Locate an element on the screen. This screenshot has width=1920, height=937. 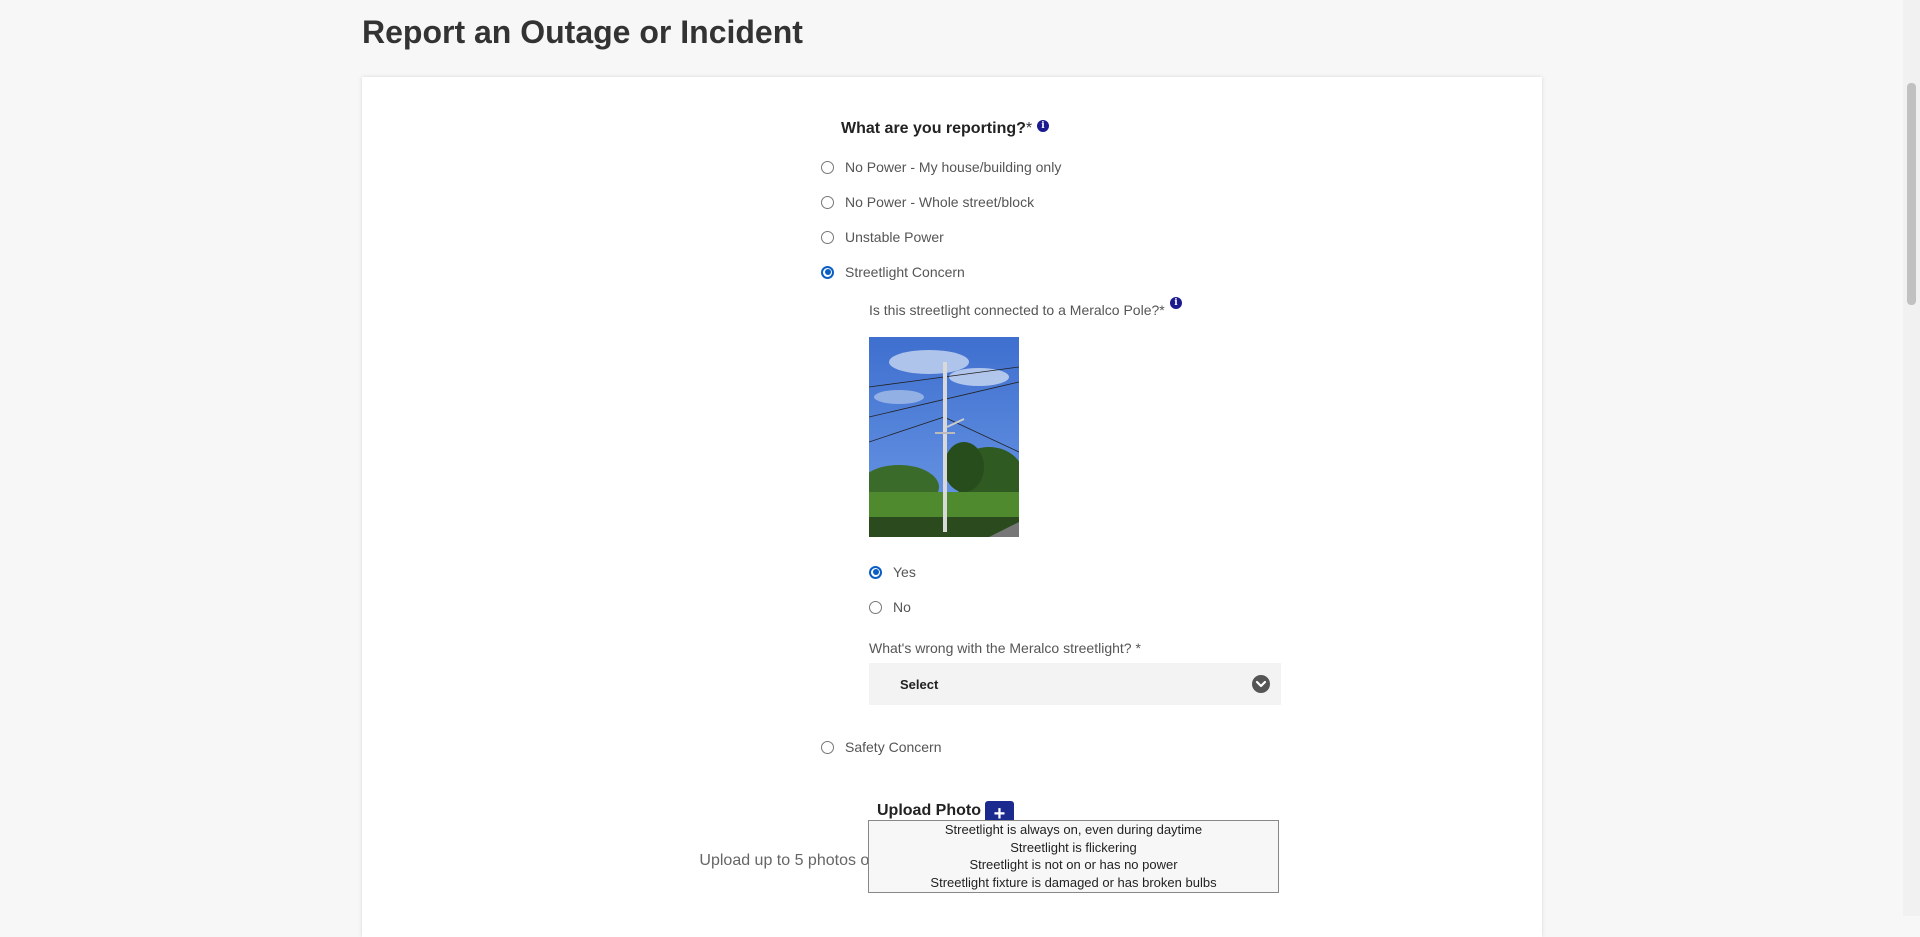
chevron-down-icon is located at coordinates (1261, 684).